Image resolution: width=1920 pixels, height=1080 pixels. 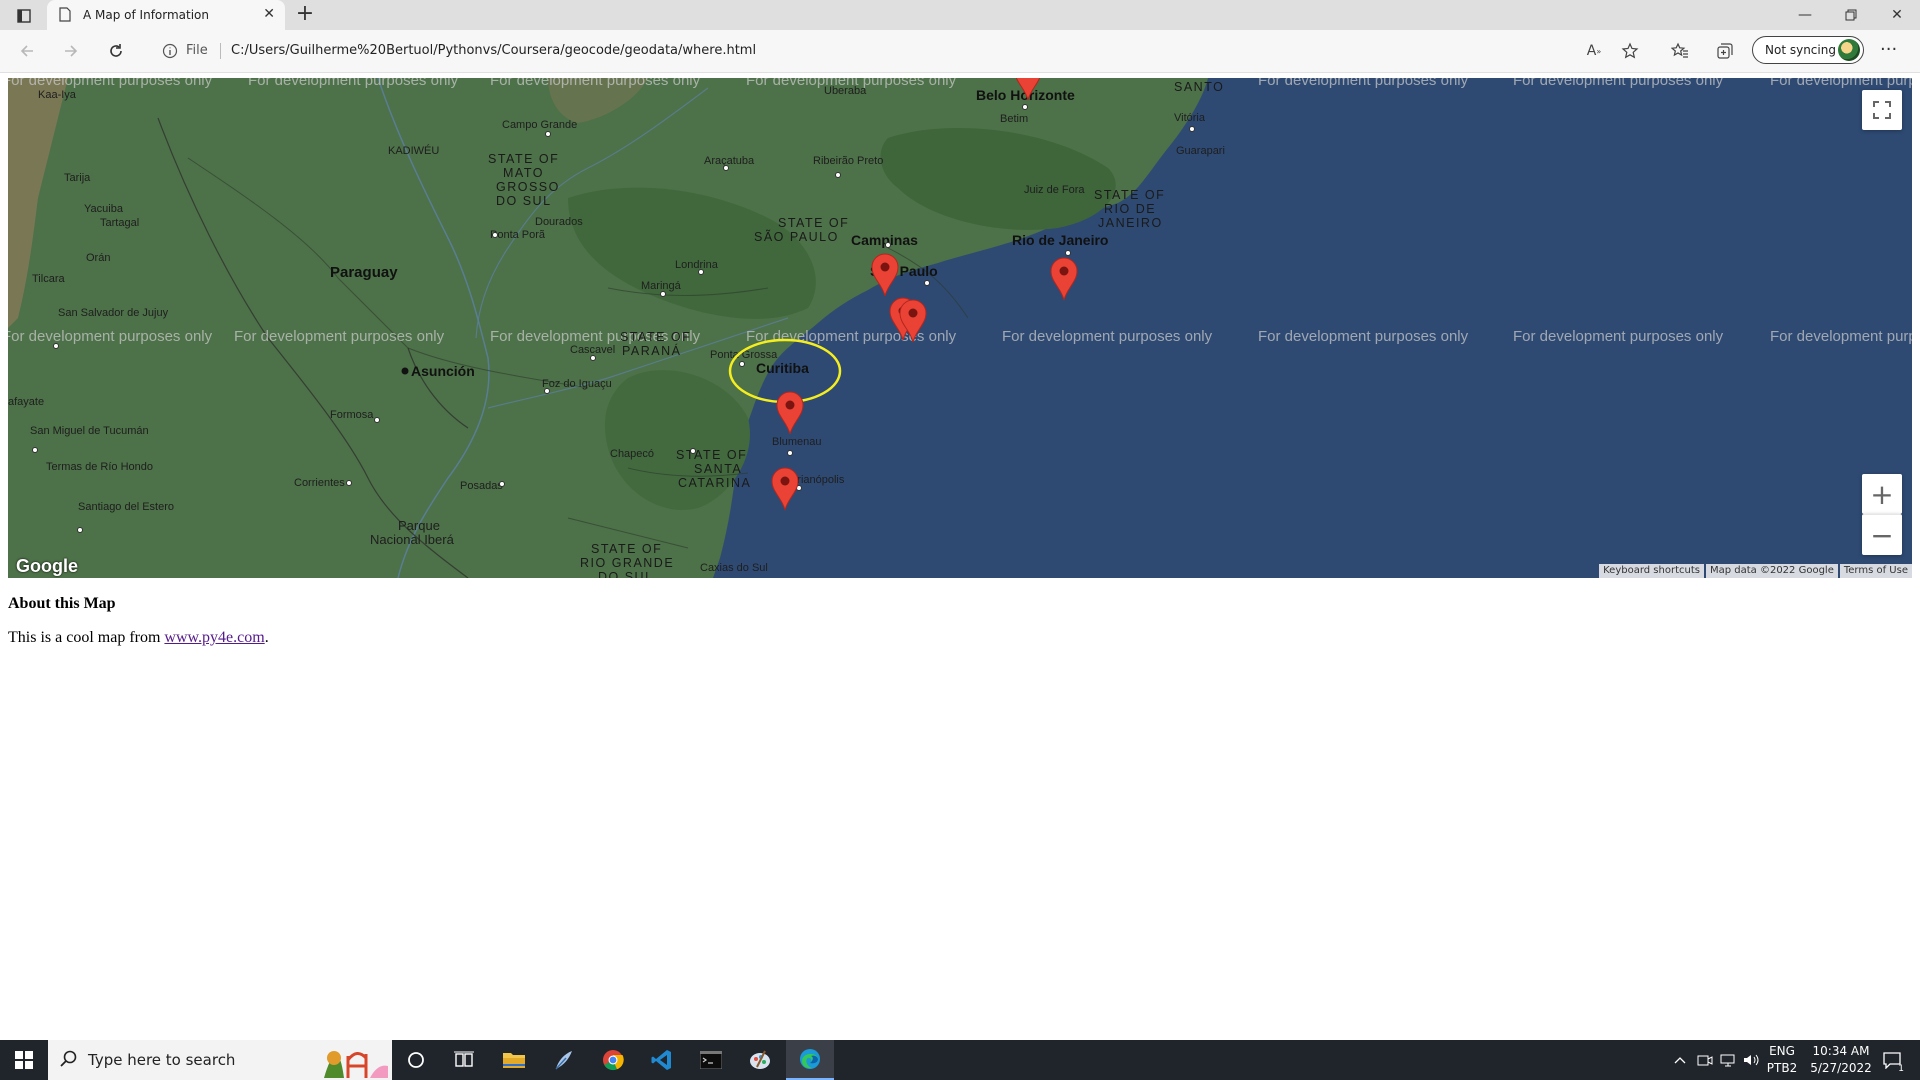 I want to click on state-label: SÃO PAULO, so click(x=796, y=237).